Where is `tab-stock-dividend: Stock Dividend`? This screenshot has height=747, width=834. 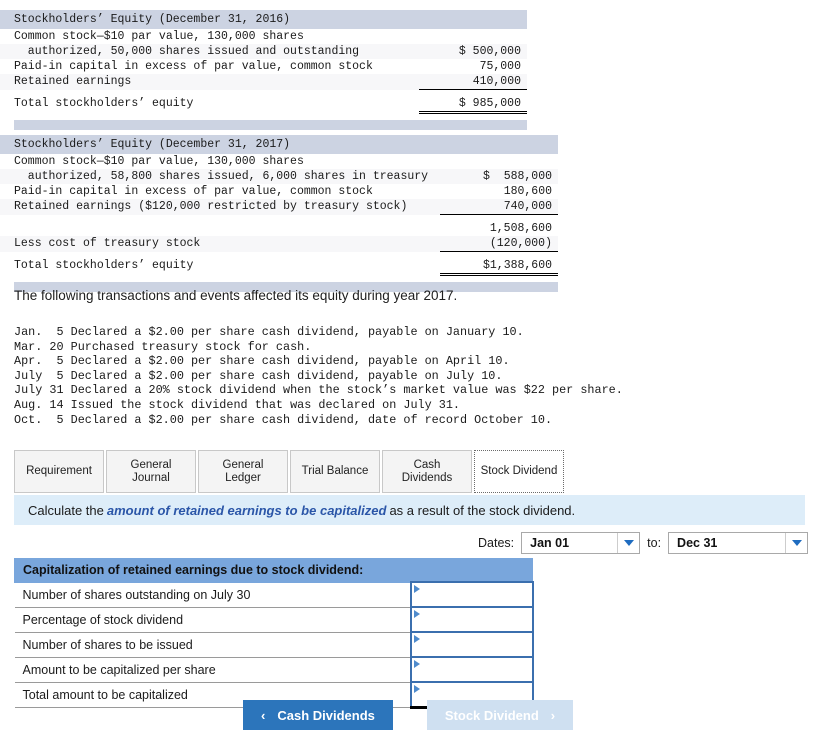
tab-stock-dividend: Stock Dividend is located at coordinates (519, 471).